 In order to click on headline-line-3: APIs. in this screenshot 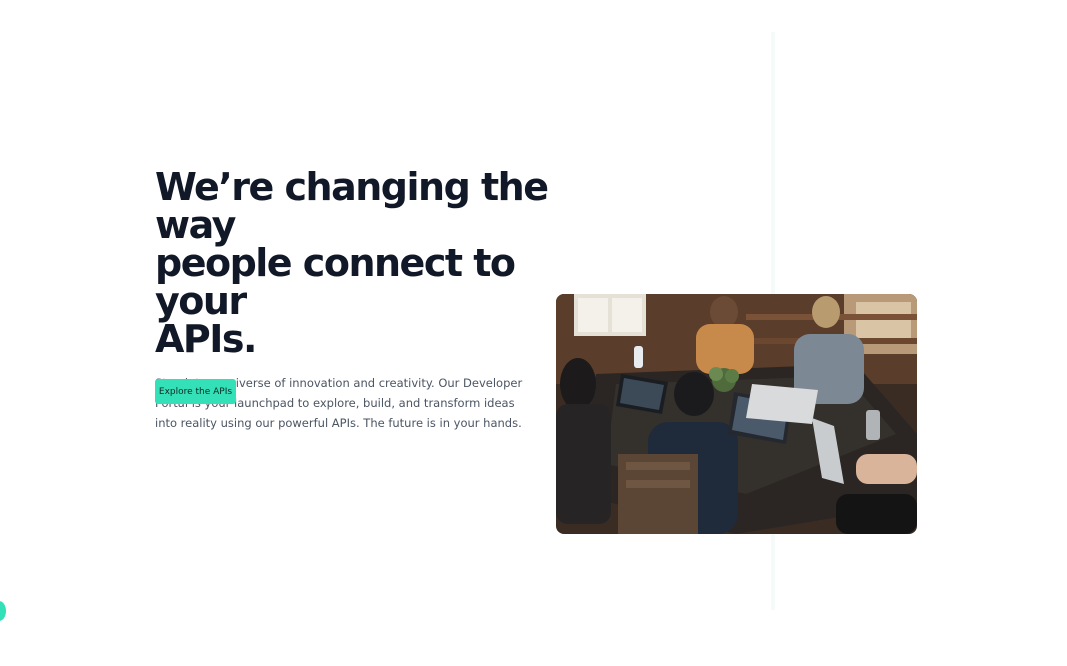, I will do `click(206, 339)`.